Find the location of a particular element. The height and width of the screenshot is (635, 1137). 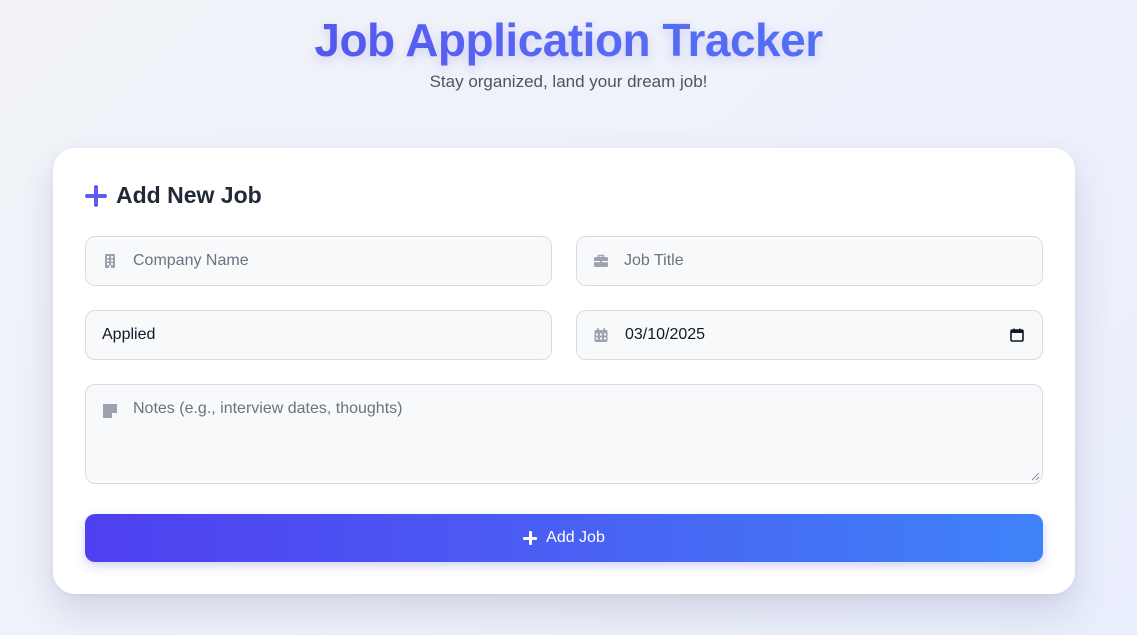

company-field is located at coordinates (318, 261).